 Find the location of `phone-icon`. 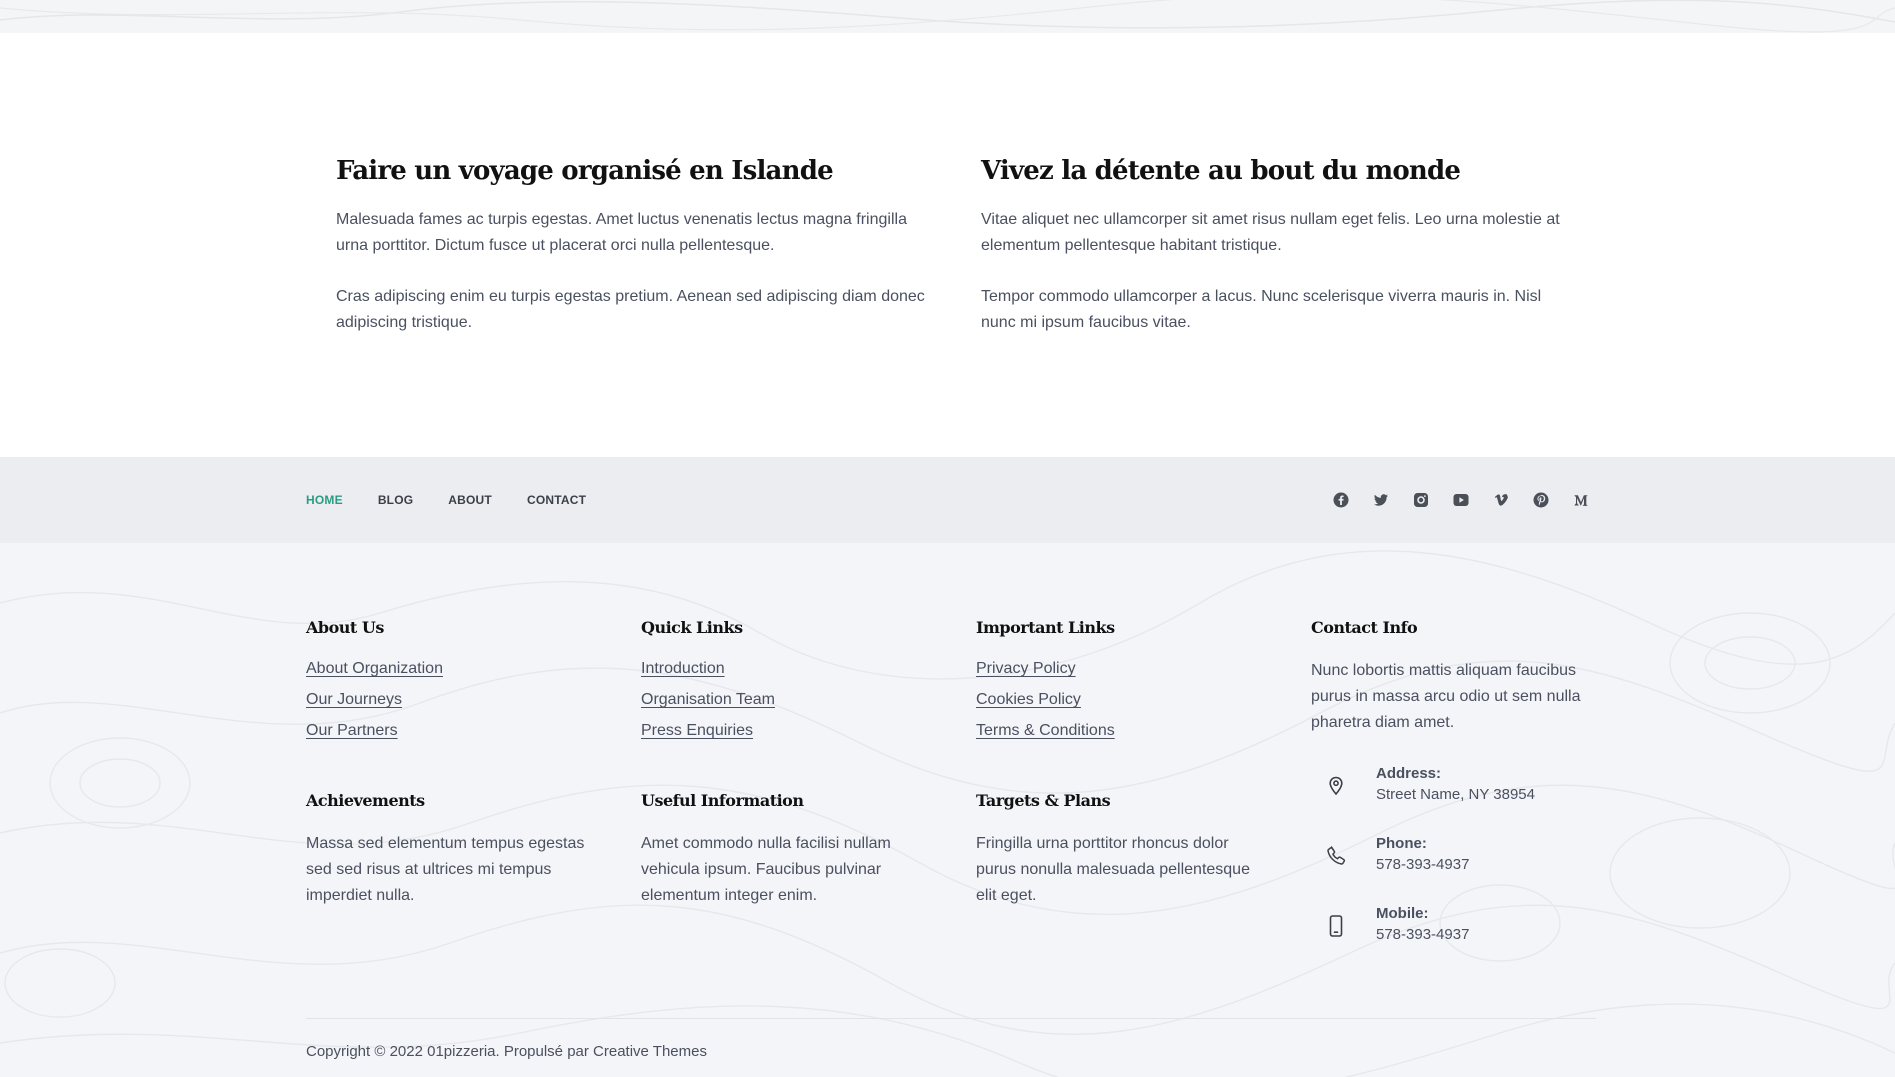

phone-icon is located at coordinates (1336, 856).